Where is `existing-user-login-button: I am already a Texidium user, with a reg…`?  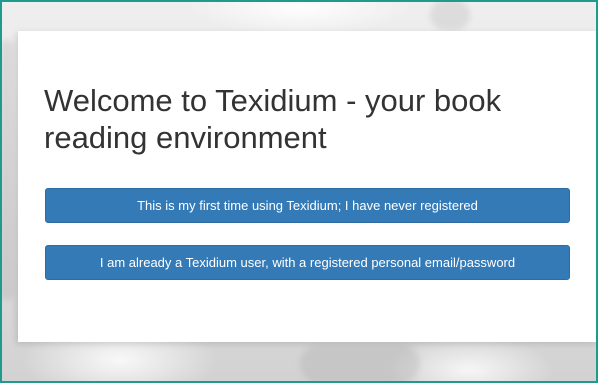 existing-user-login-button: I am already a Texidium user, with a reg… is located at coordinates (307, 262).